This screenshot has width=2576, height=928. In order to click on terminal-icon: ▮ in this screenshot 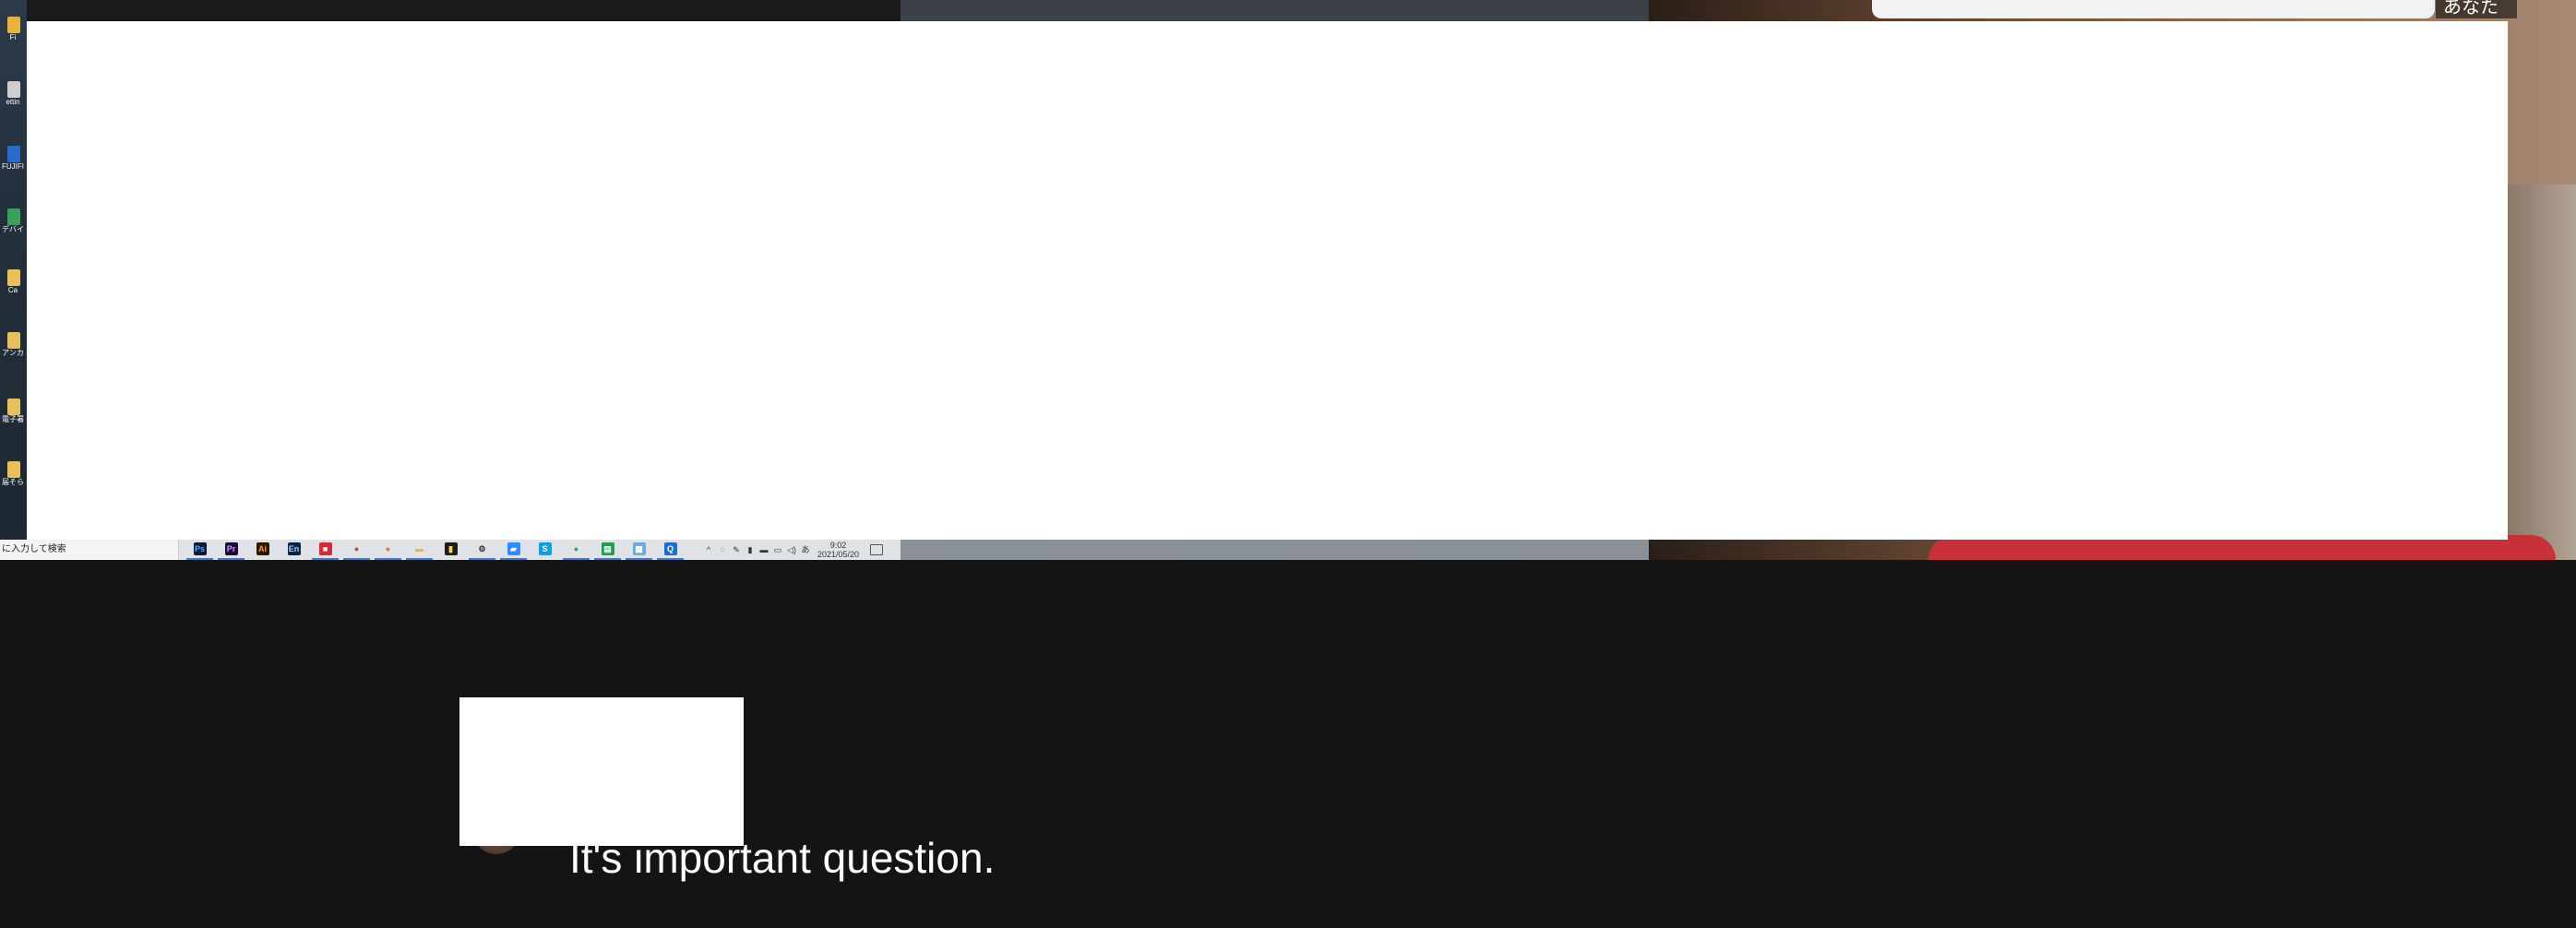, I will do `click(451, 549)`.